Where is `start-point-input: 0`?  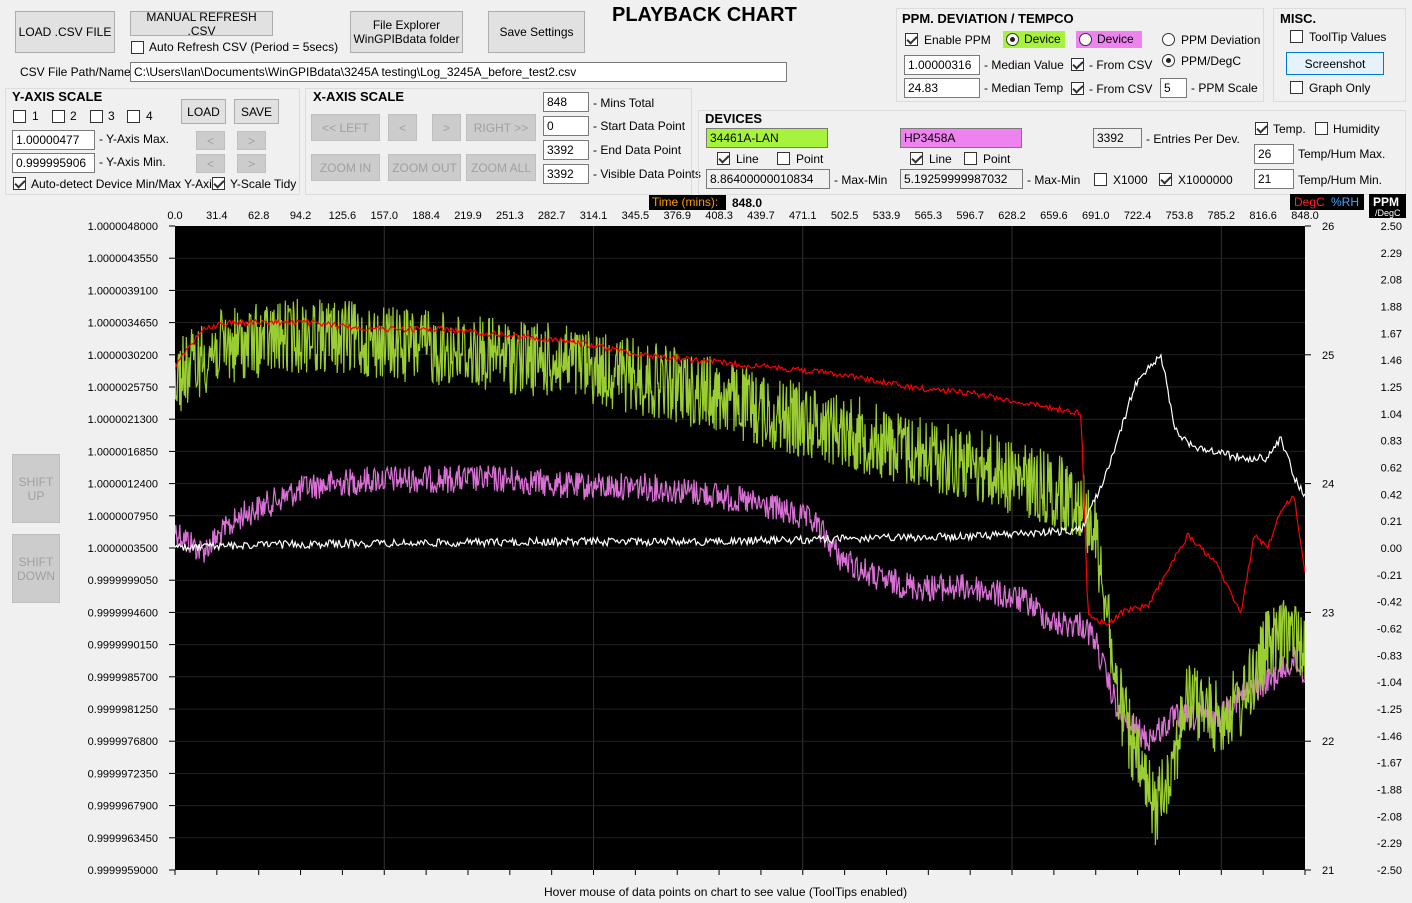
start-point-input: 0 is located at coordinates (566, 126).